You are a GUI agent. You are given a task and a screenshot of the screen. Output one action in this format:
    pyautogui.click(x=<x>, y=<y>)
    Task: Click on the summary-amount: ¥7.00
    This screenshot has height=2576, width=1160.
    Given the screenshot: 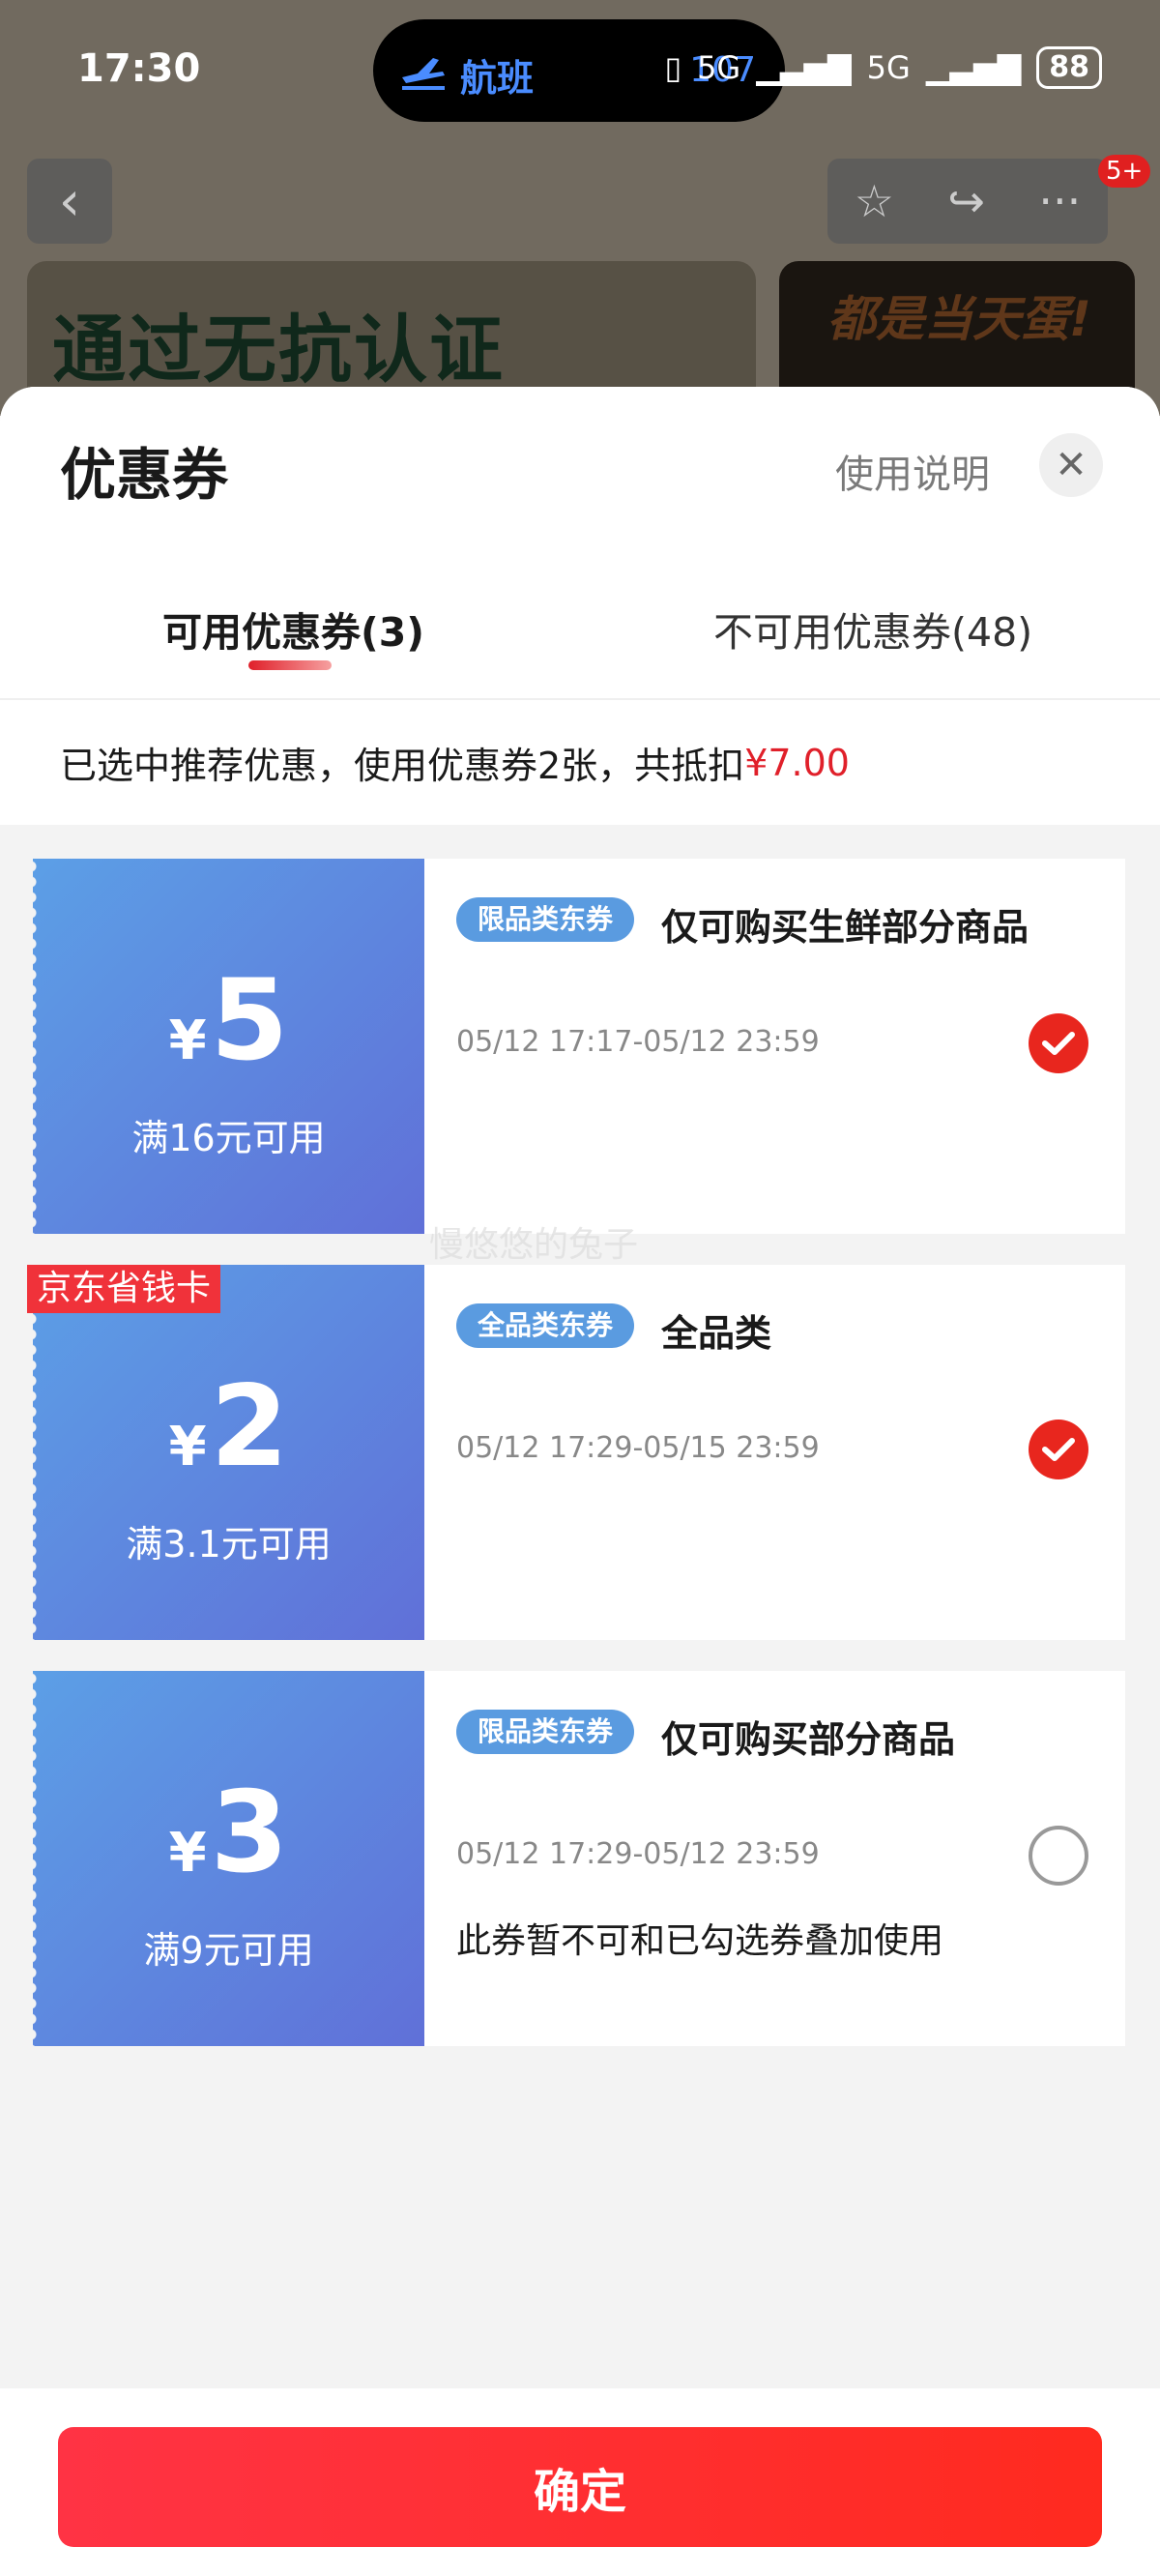 What is the action you would take?
    pyautogui.click(x=797, y=762)
    